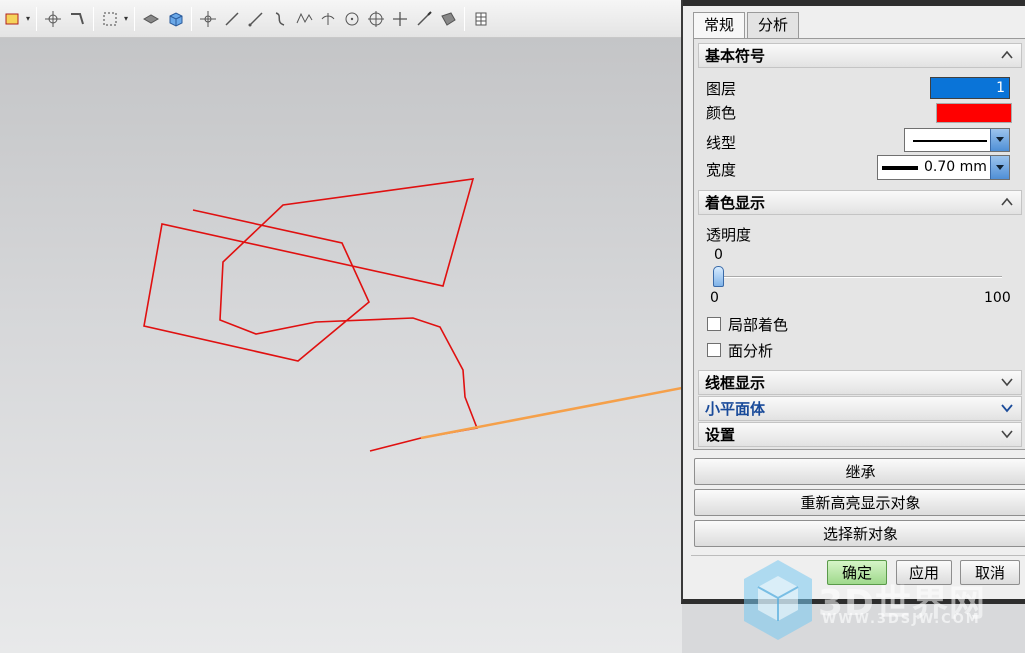 The image size is (1025, 653). I want to click on solid-line-sample, so click(950, 141).